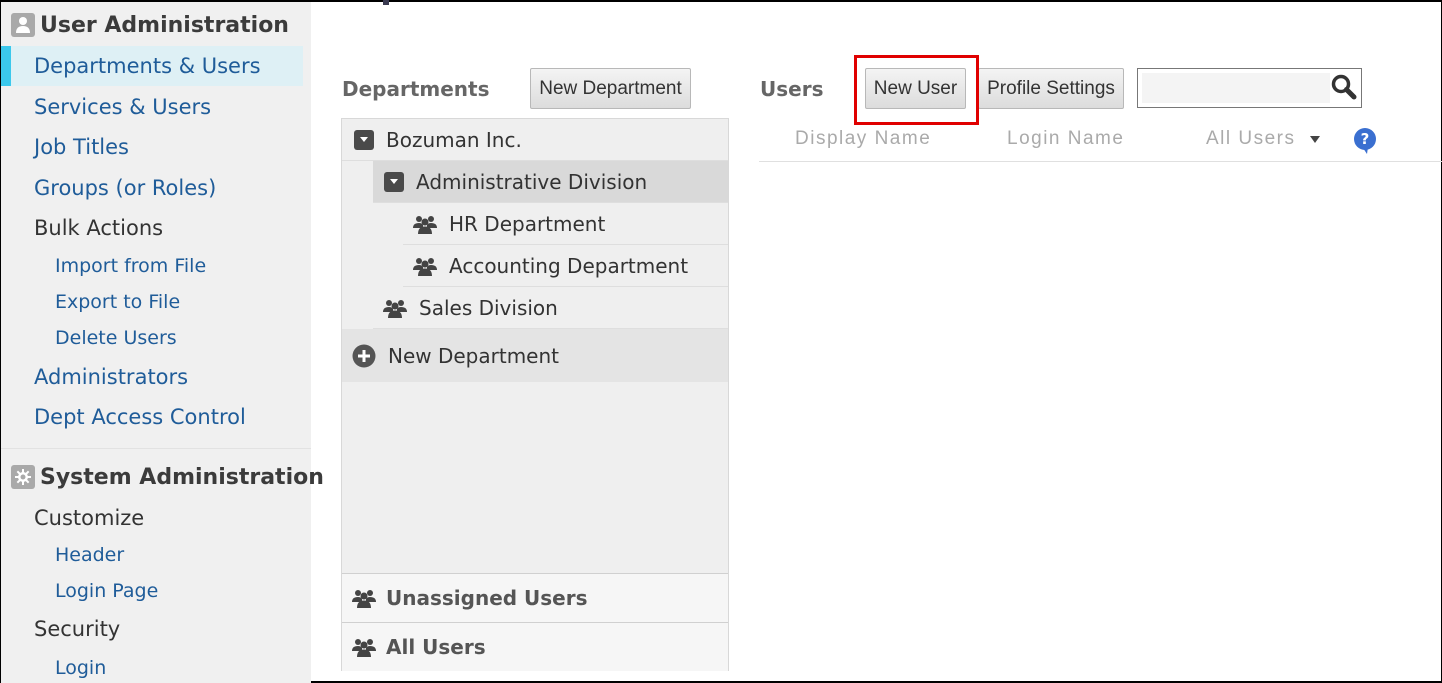 The height and width of the screenshot is (683, 1442). What do you see at coordinates (152, 188) in the screenshot?
I see `sidebar-item-groups: Groups (or Roles)` at bounding box center [152, 188].